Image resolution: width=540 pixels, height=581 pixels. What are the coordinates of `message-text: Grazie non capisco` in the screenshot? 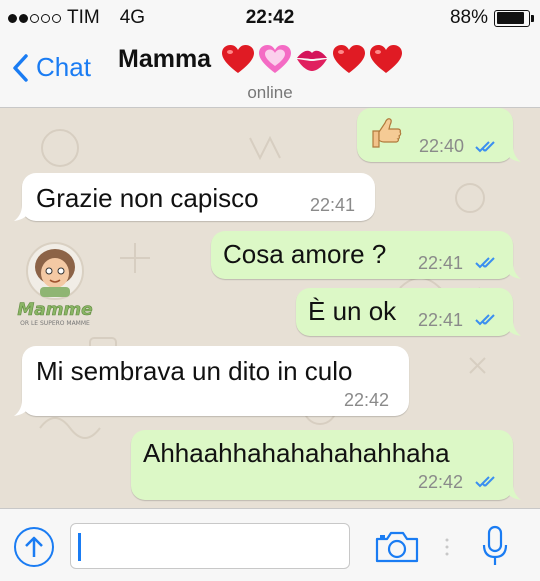 It's located at (147, 198).